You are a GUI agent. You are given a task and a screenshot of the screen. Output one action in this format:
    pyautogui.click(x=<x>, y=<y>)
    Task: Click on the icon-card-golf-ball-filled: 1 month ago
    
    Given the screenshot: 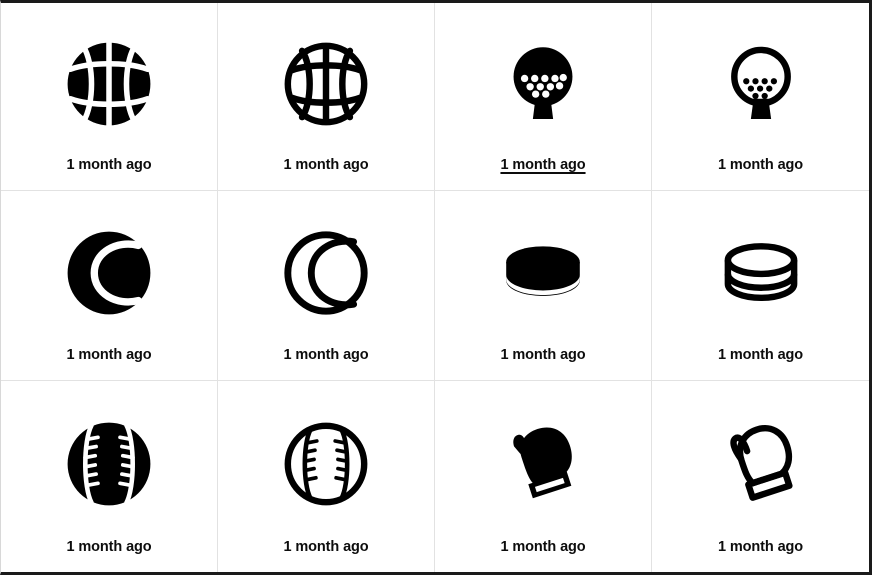 What is the action you would take?
    pyautogui.click(x=543, y=97)
    